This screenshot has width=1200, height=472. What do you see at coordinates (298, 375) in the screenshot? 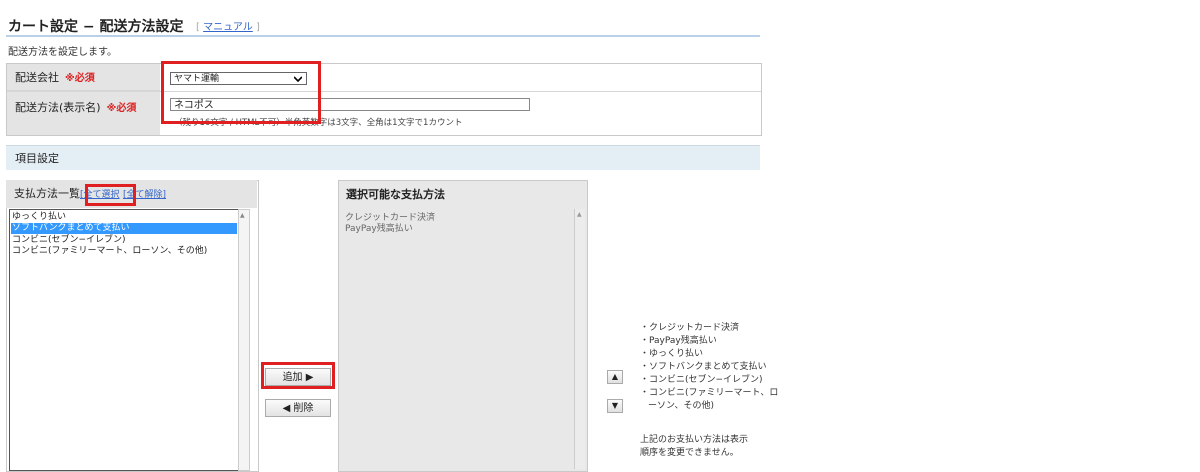
I see `highlight-box-add` at bounding box center [298, 375].